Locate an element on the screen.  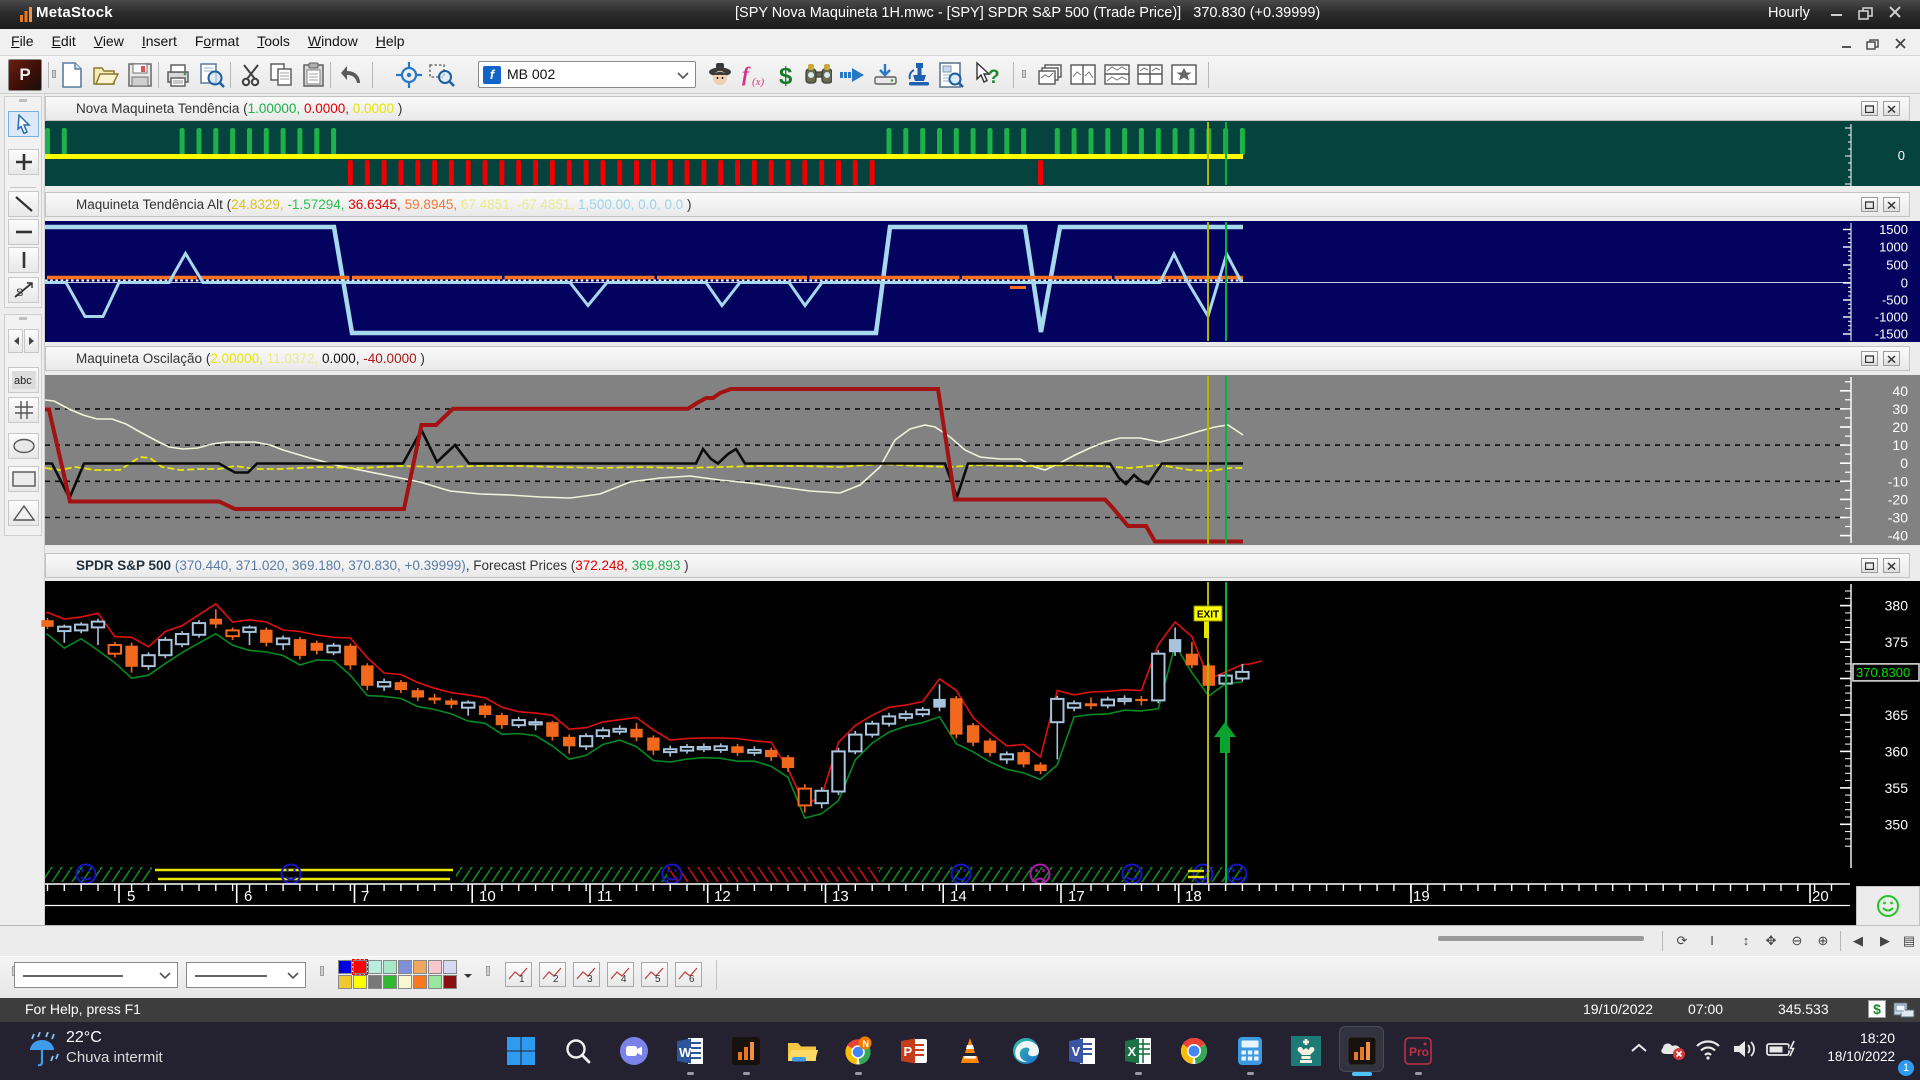
svg-text: V is located at coordinates (1076, 1051).